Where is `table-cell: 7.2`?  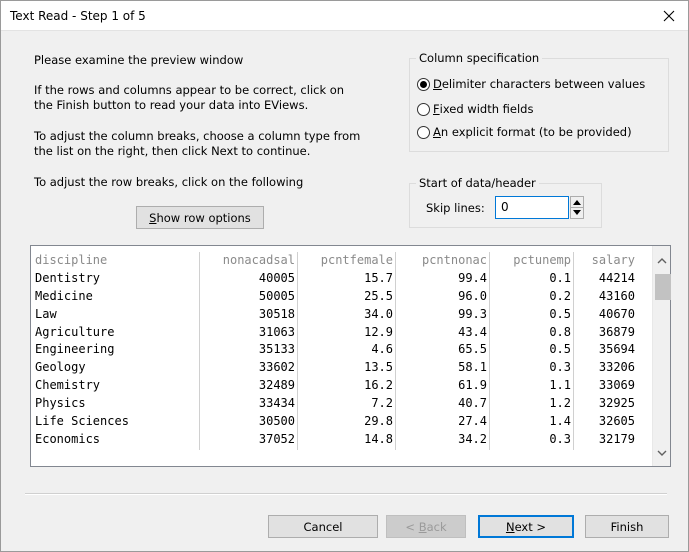 table-cell: 7.2 is located at coordinates (382, 403).